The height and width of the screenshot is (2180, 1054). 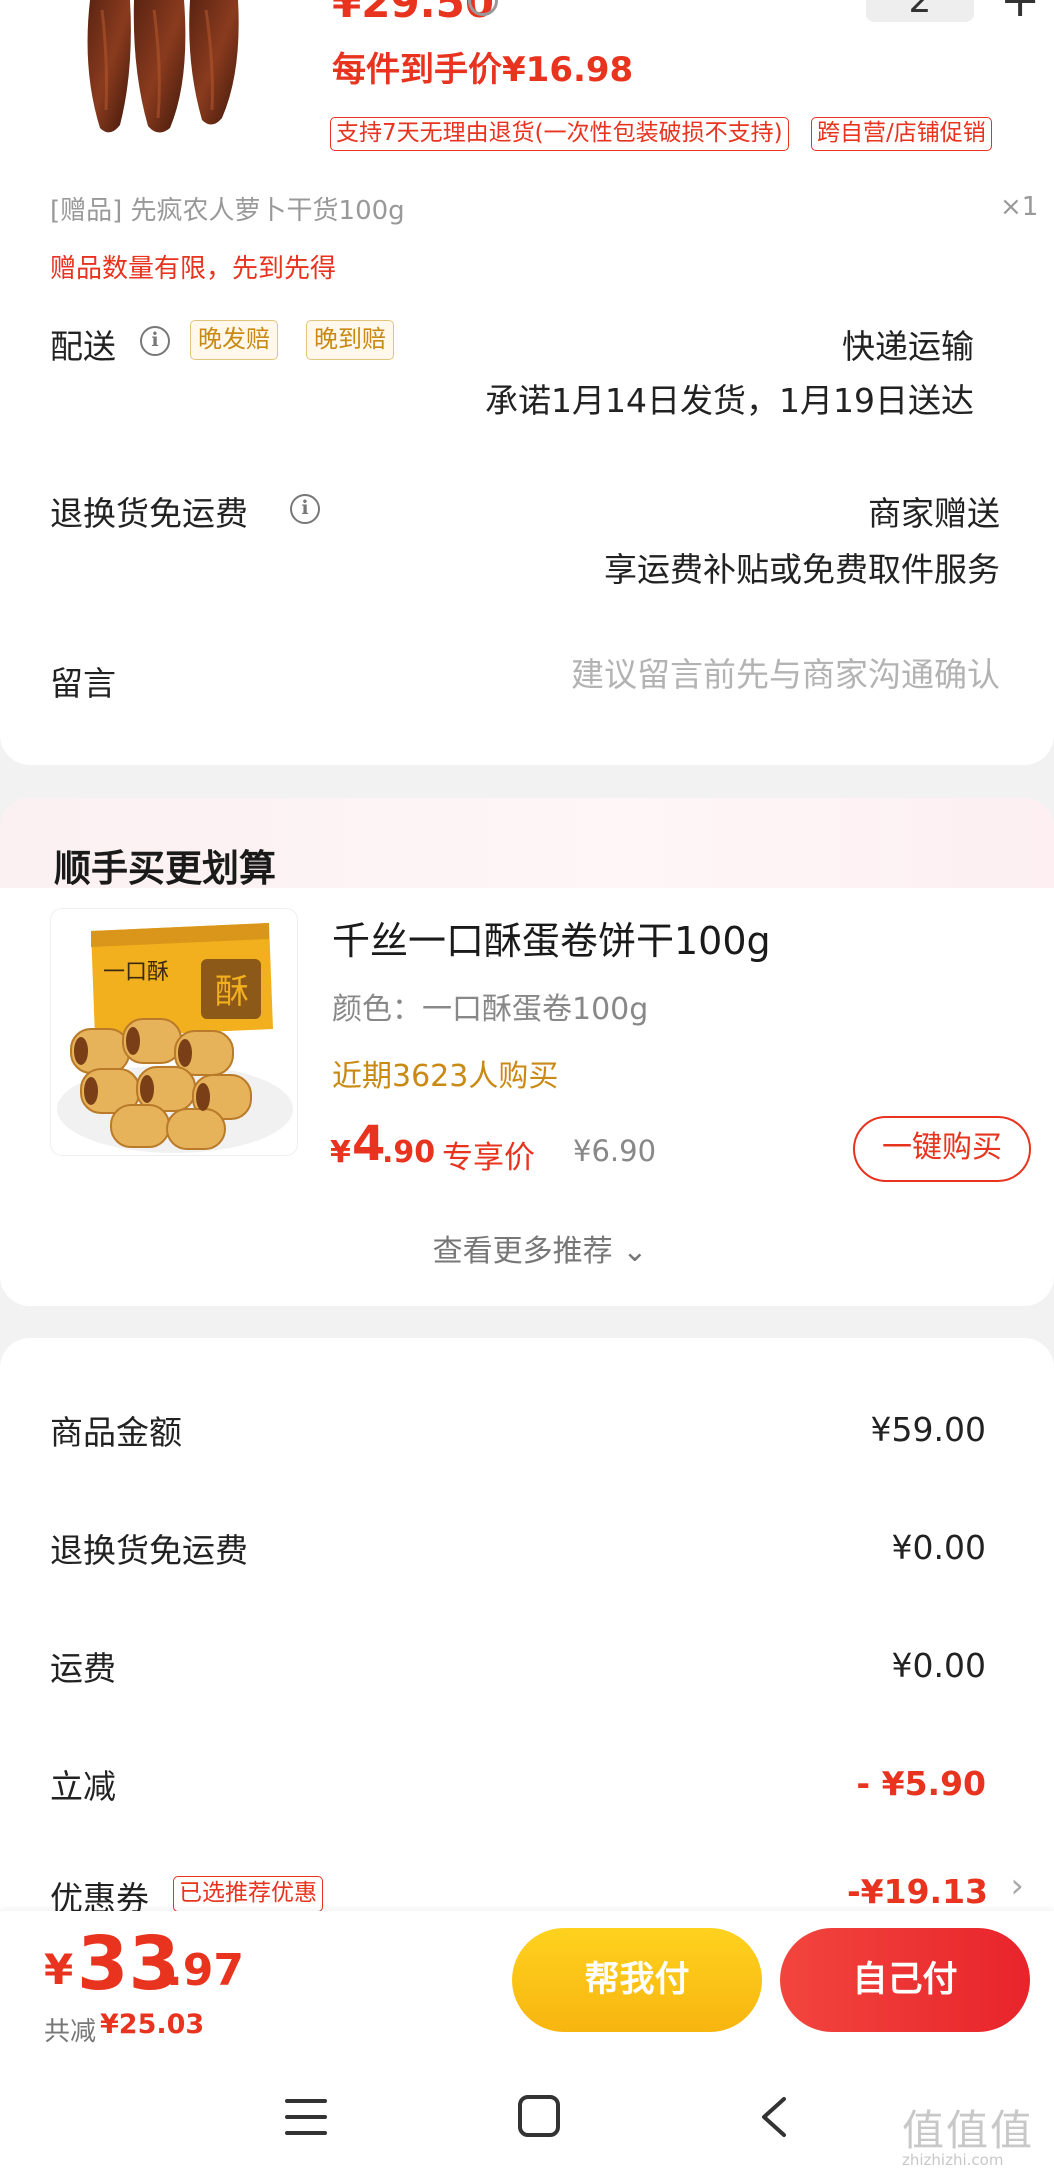 What do you see at coordinates (740, 674) in the screenshot?
I see `message-input` at bounding box center [740, 674].